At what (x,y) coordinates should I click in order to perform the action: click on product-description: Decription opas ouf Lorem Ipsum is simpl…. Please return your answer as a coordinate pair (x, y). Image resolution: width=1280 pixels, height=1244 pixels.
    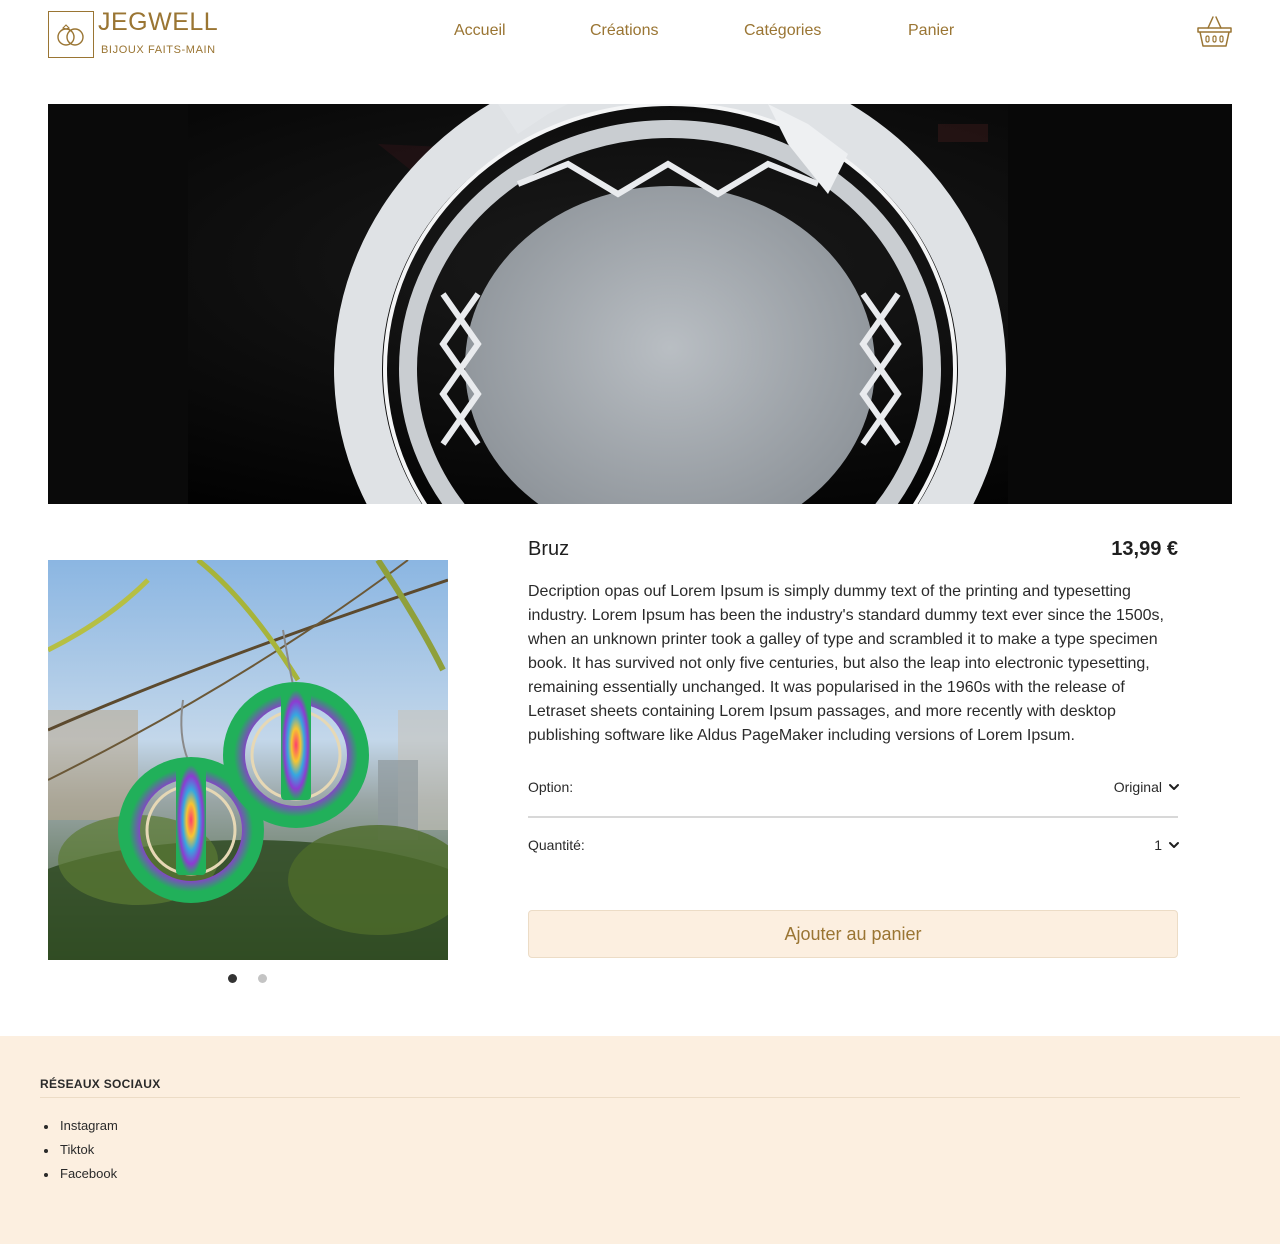
    Looking at the image, I should click on (846, 663).